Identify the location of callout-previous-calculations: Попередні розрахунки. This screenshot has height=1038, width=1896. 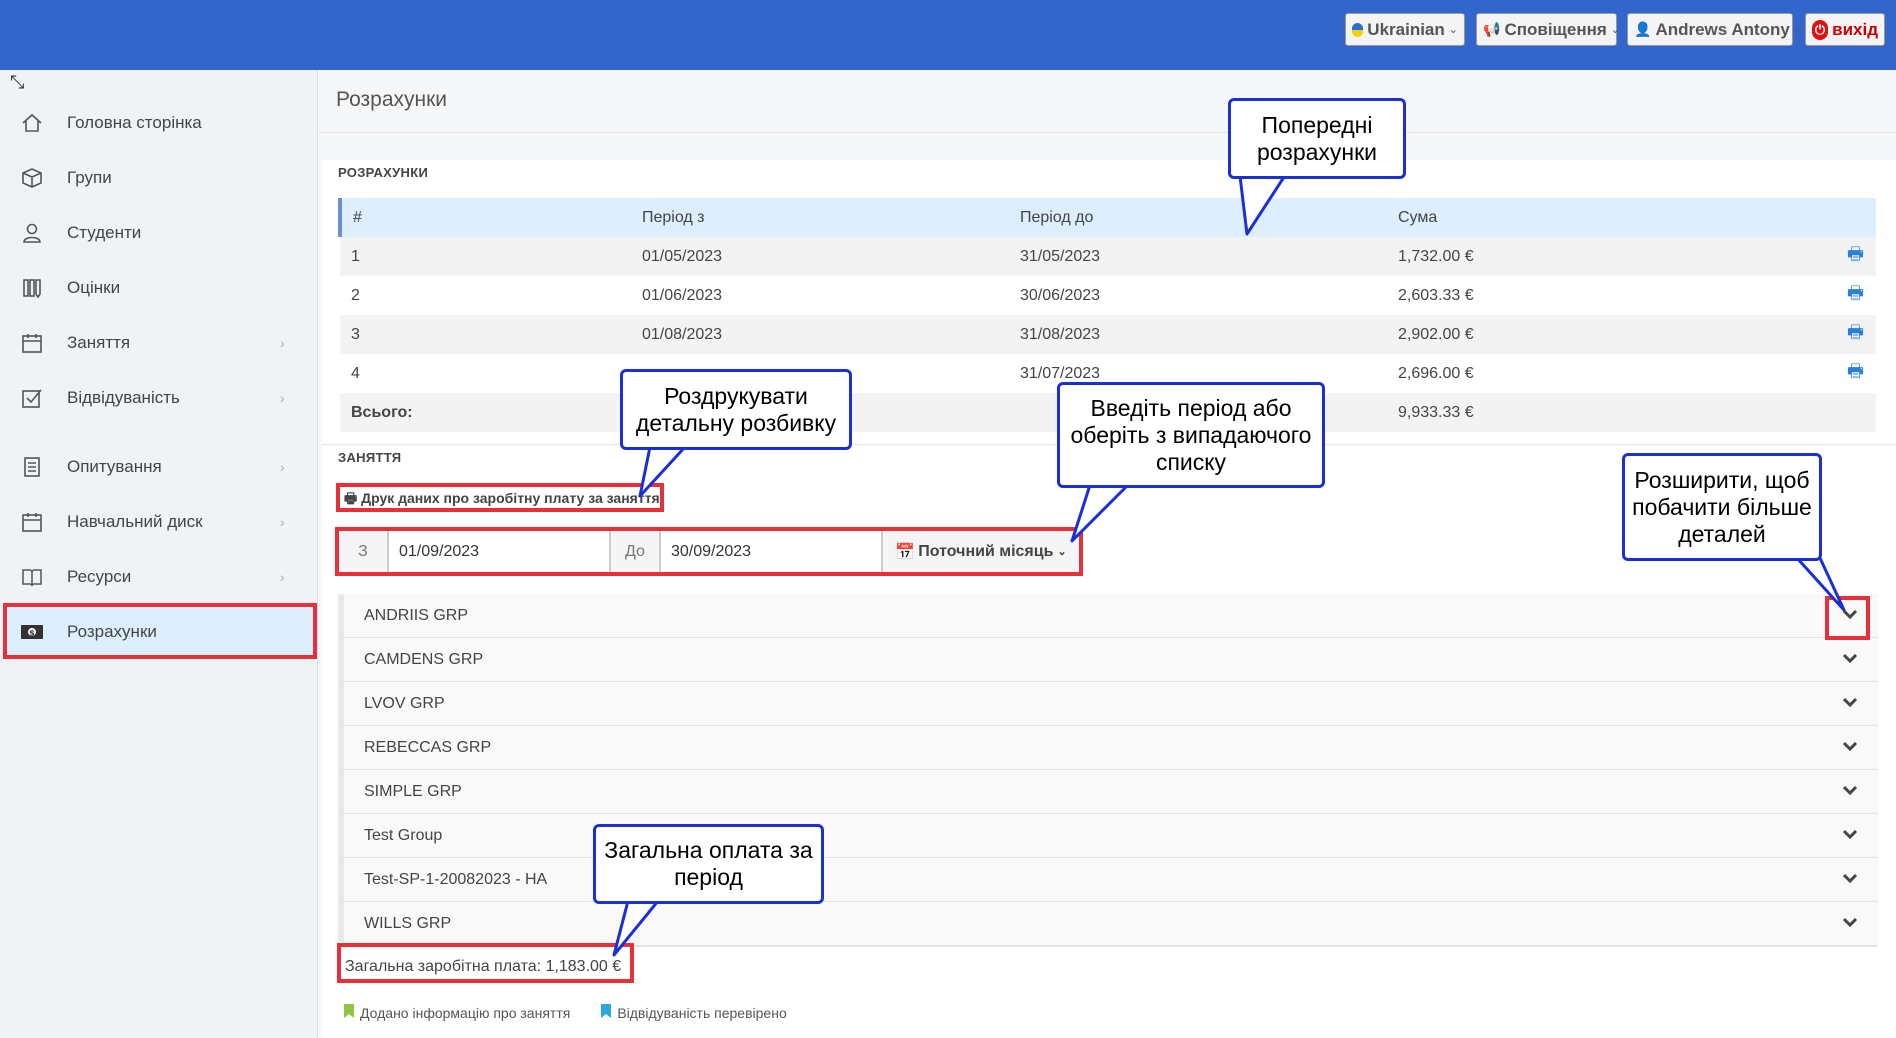
(1317, 138).